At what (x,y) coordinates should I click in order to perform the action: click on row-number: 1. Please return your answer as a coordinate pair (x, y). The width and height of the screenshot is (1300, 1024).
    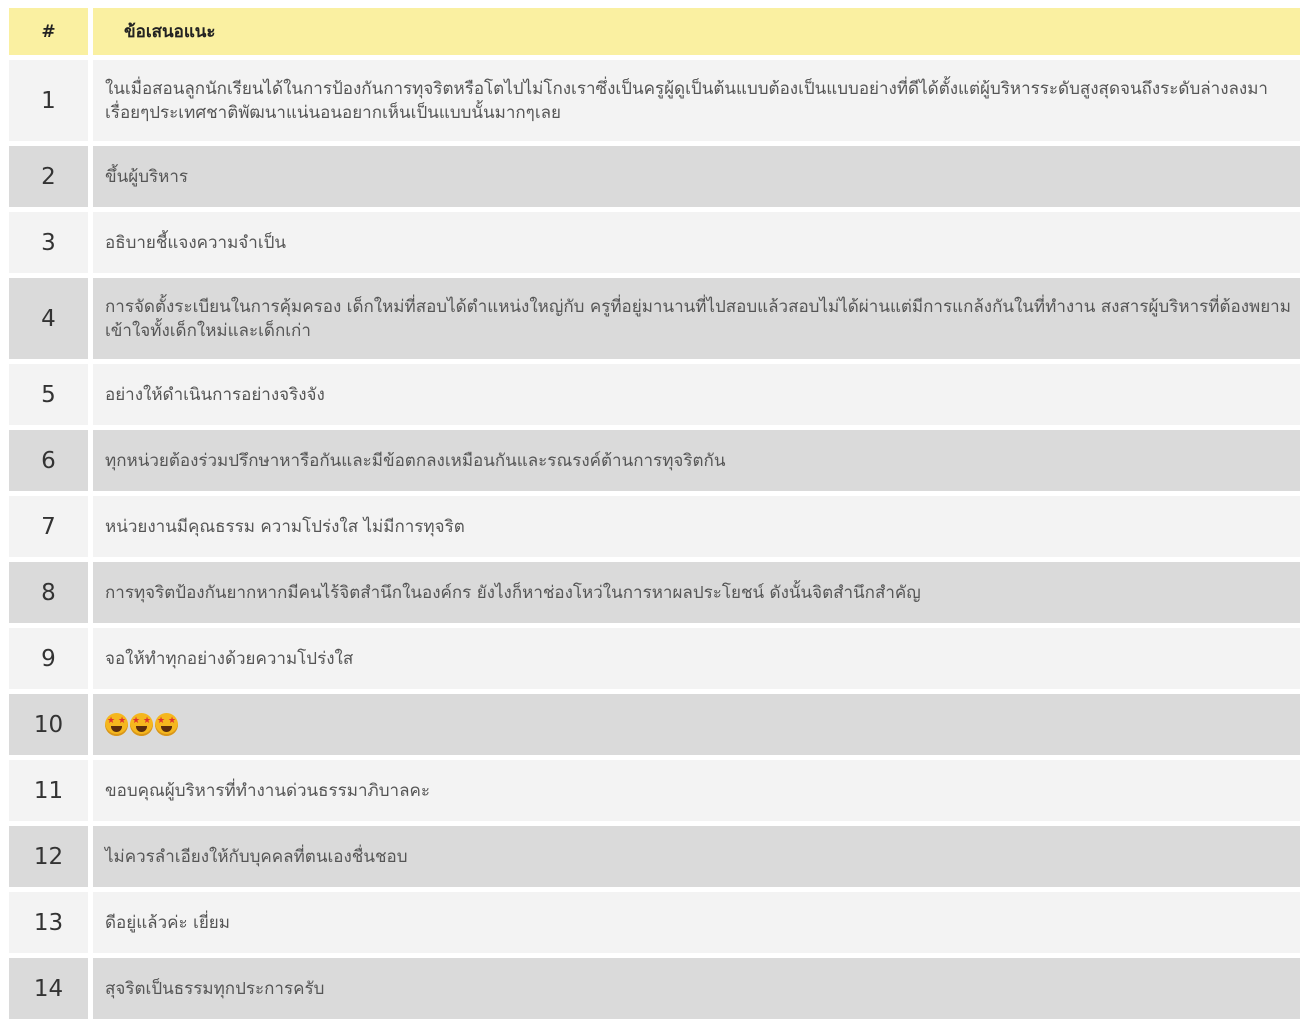
    Looking at the image, I should click on (48, 100).